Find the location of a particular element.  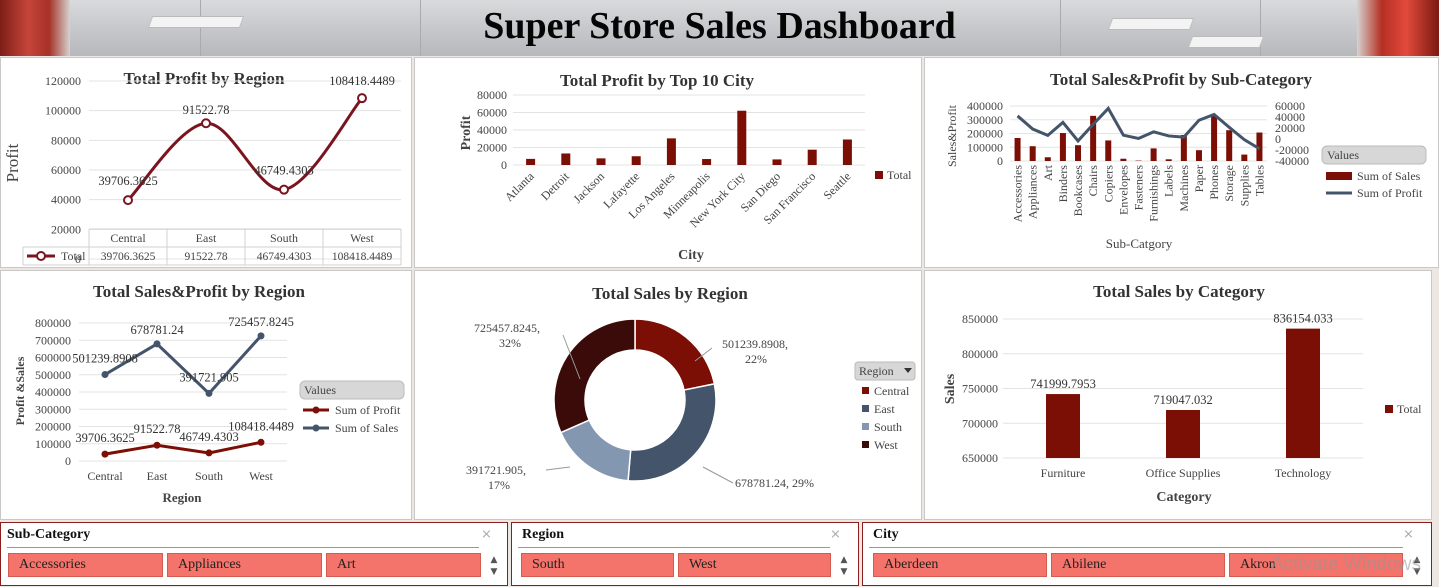

data-label-west-pct: 32% is located at coordinates (510, 343).